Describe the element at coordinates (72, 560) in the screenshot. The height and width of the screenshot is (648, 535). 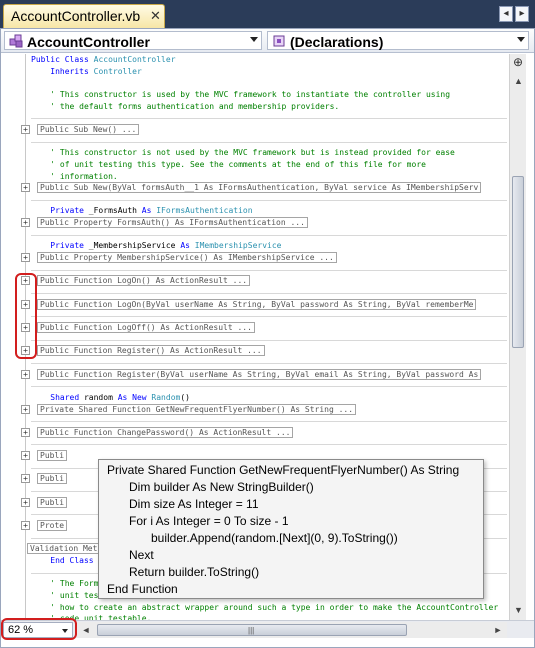
I see `code-token: End Class` at that location.